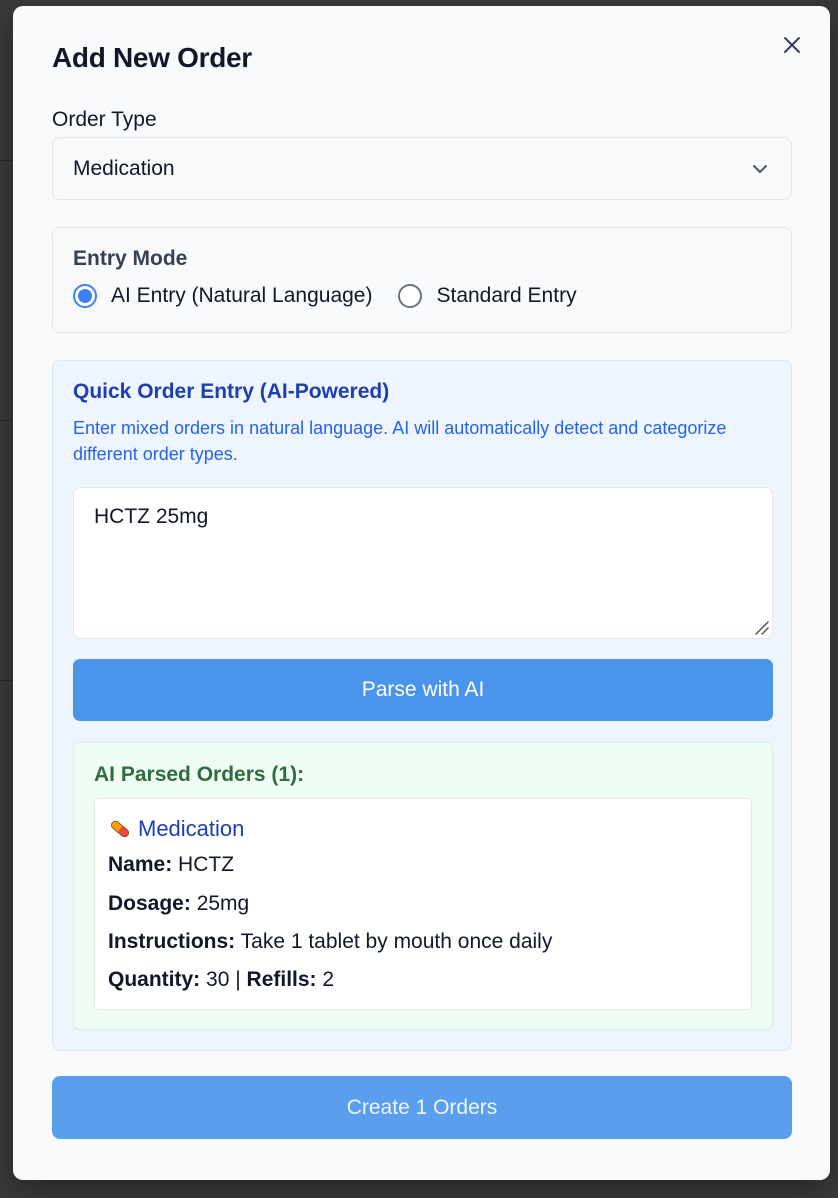 The image size is (838, 1198). I want to click on ai-panel-title: Quick Order Entry (AI-Powered), so click(231, 391).